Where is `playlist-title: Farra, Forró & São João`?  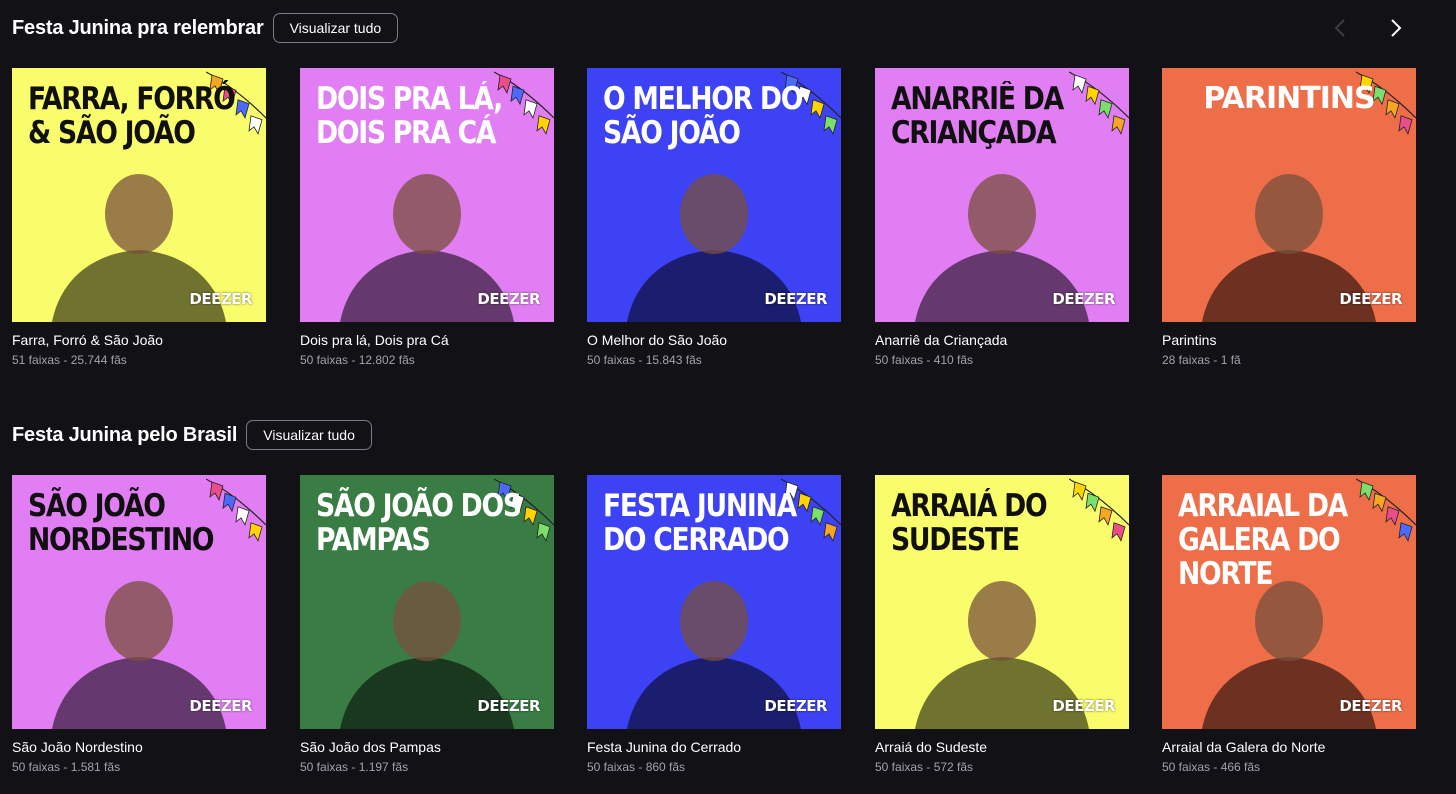
playlist-title: Farra, Forró & São João is located at coordinates (139, 341).